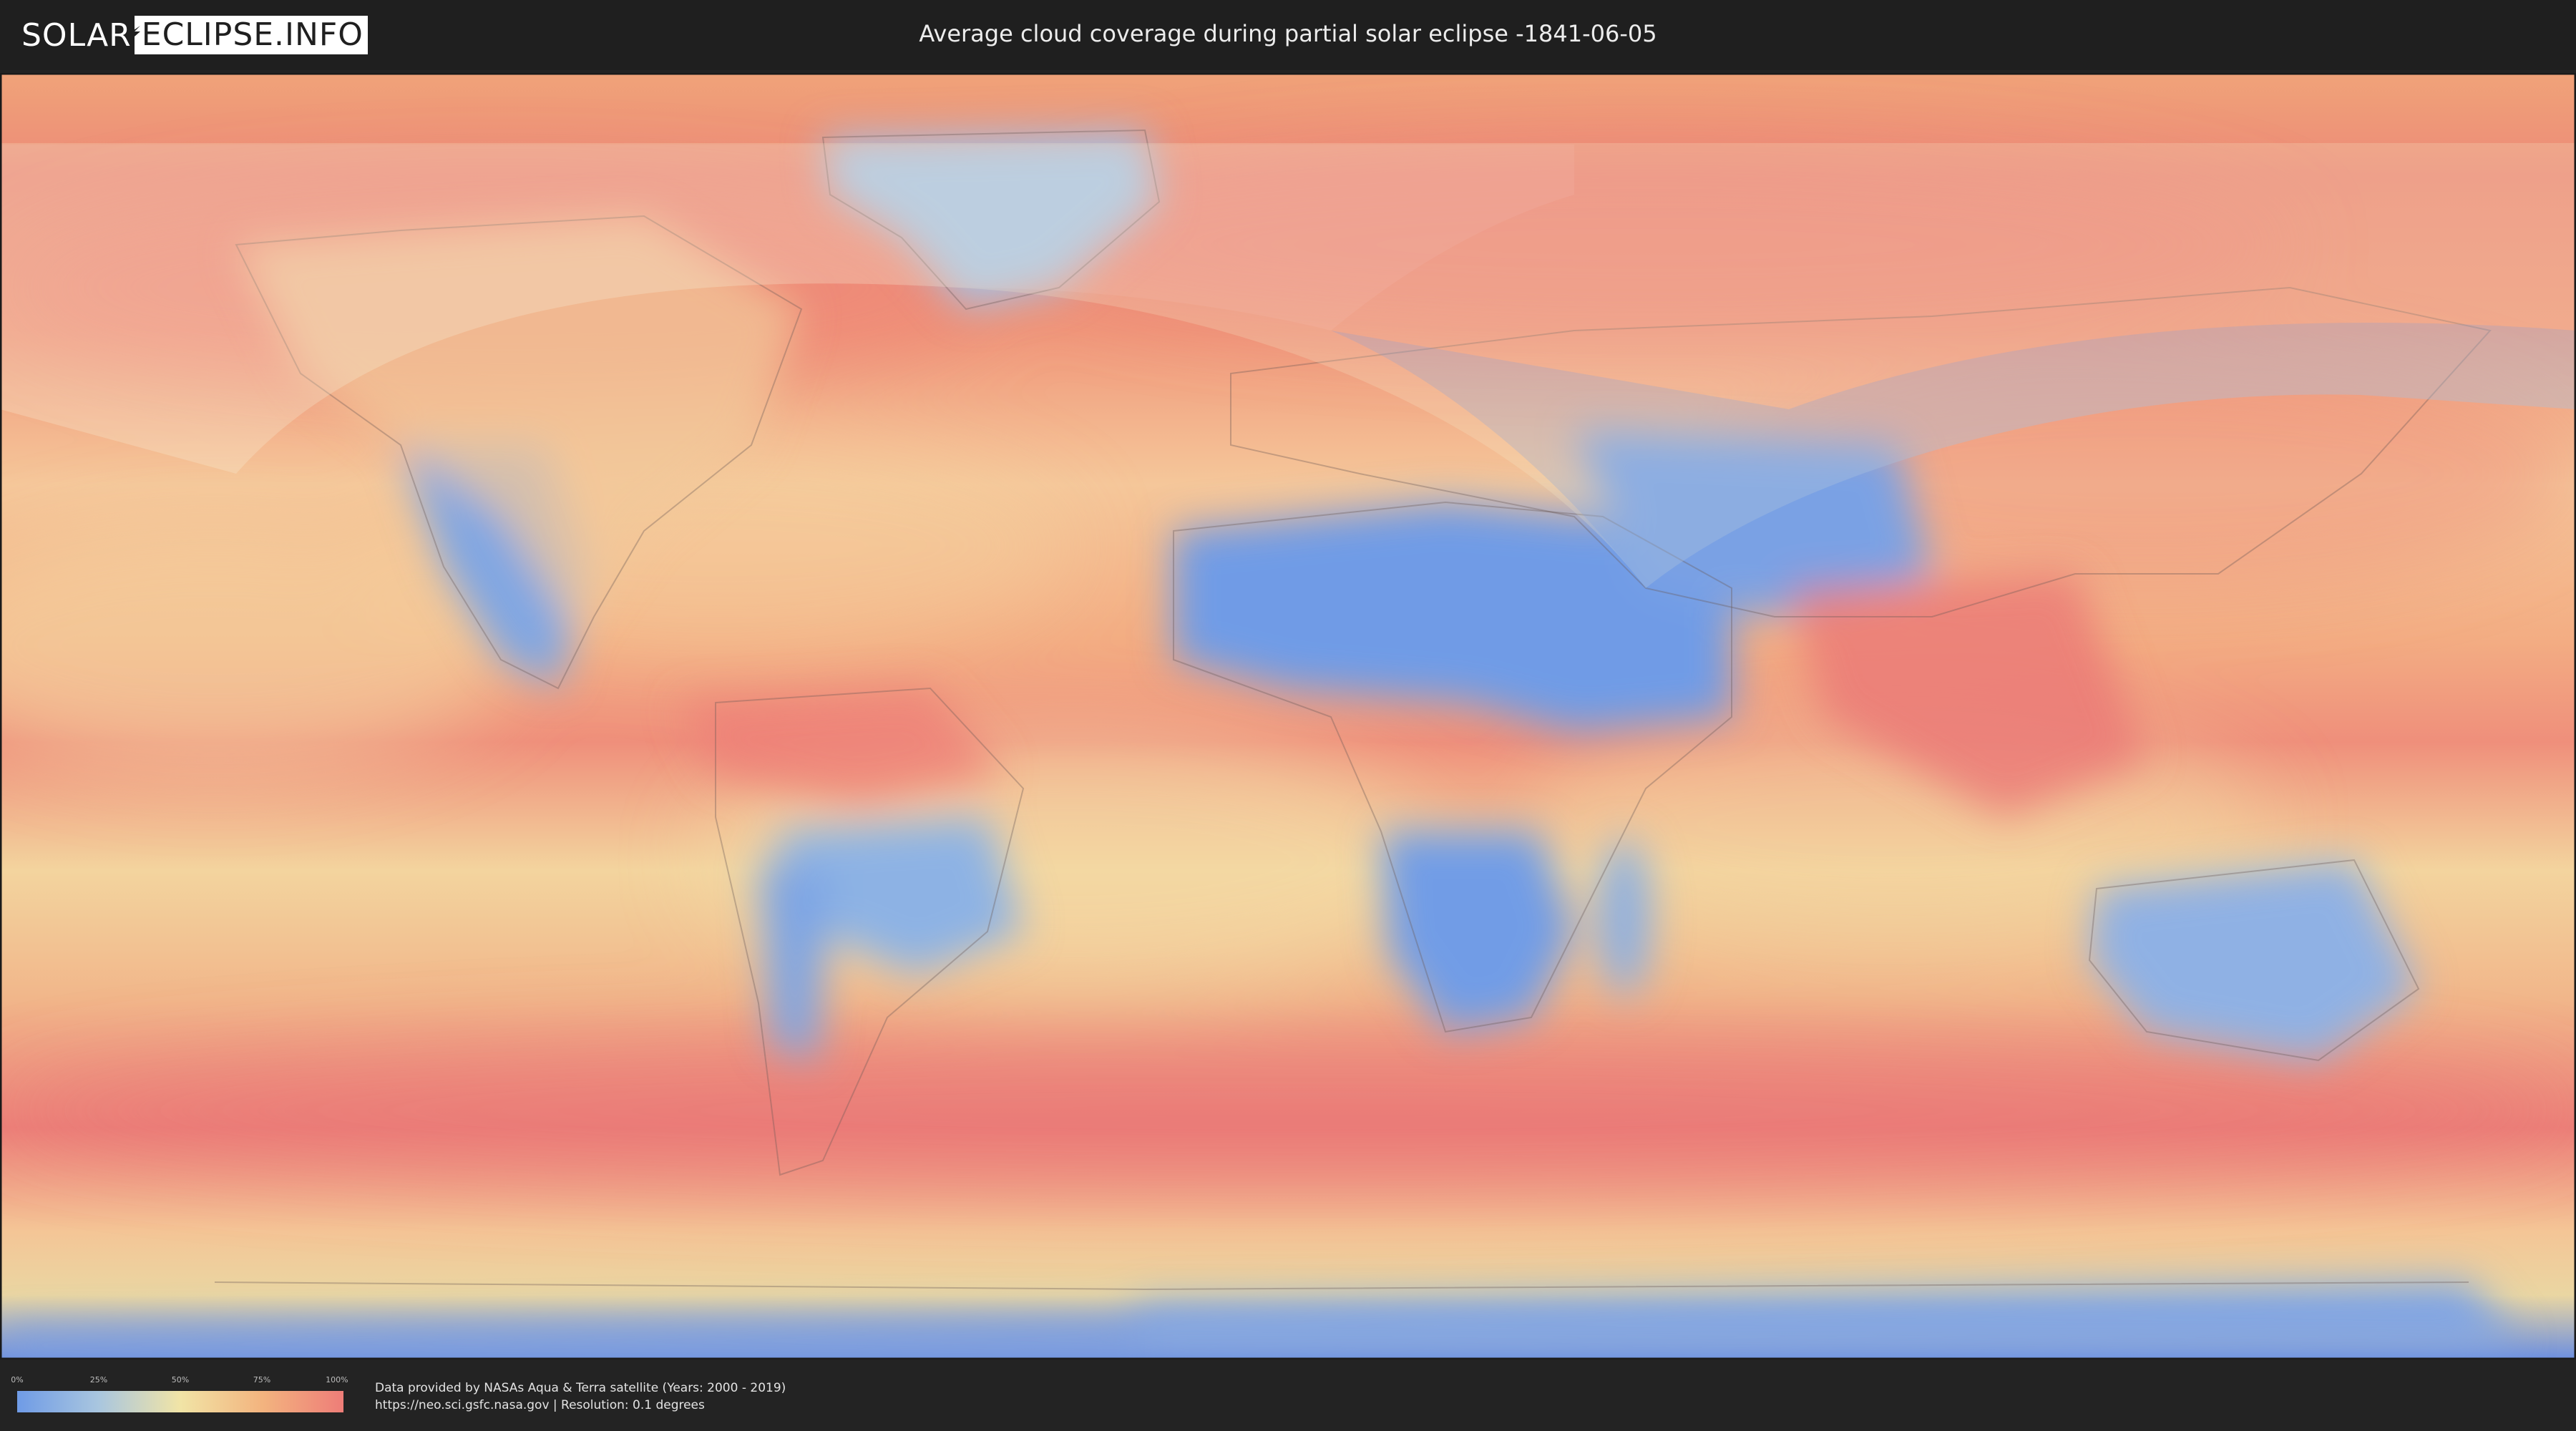 This screenshot has height=1431, width=2576. I want to click on legend-tick-25: 25%, so click(98, 1379).